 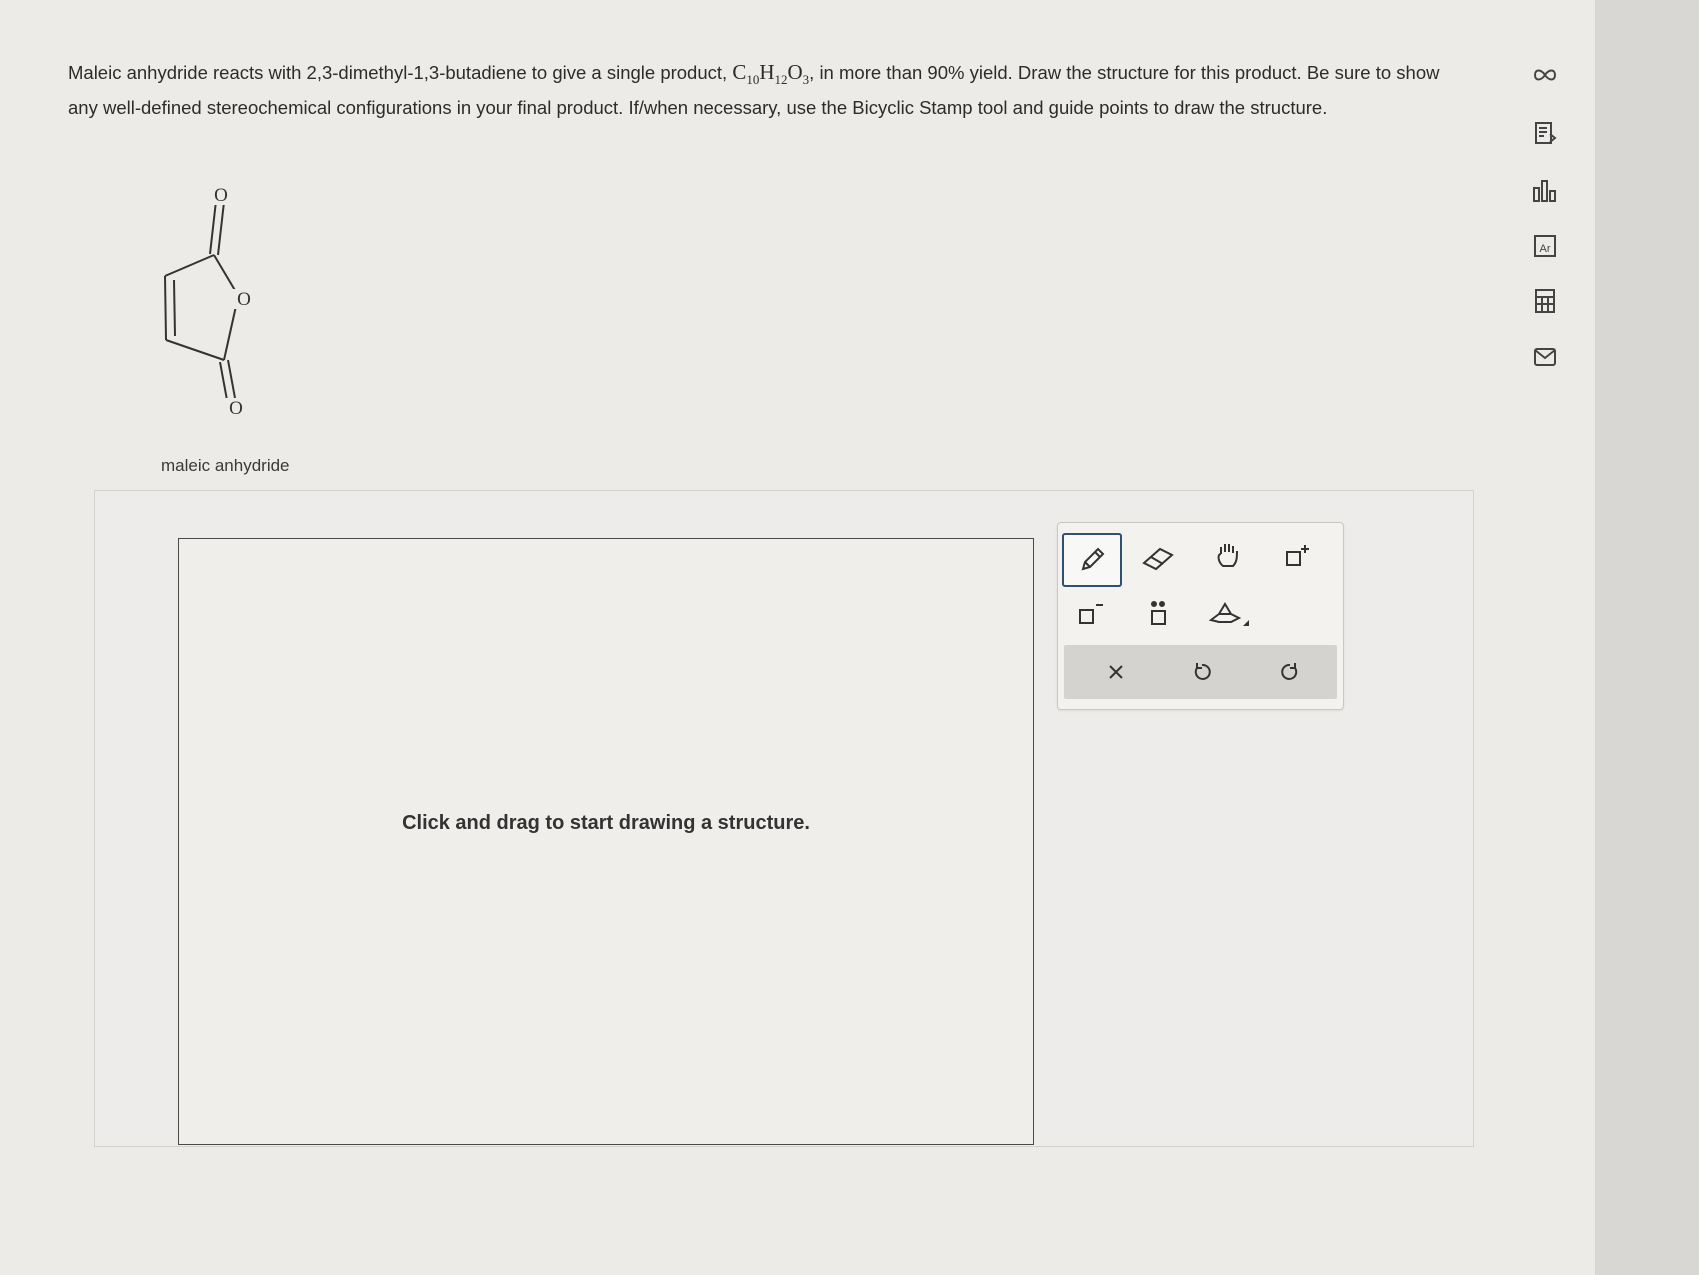 What do you see at coordinates (244, 299) in the screenshot?
I see `atom-label-o-ring: O` at bounding box center [244, 299].